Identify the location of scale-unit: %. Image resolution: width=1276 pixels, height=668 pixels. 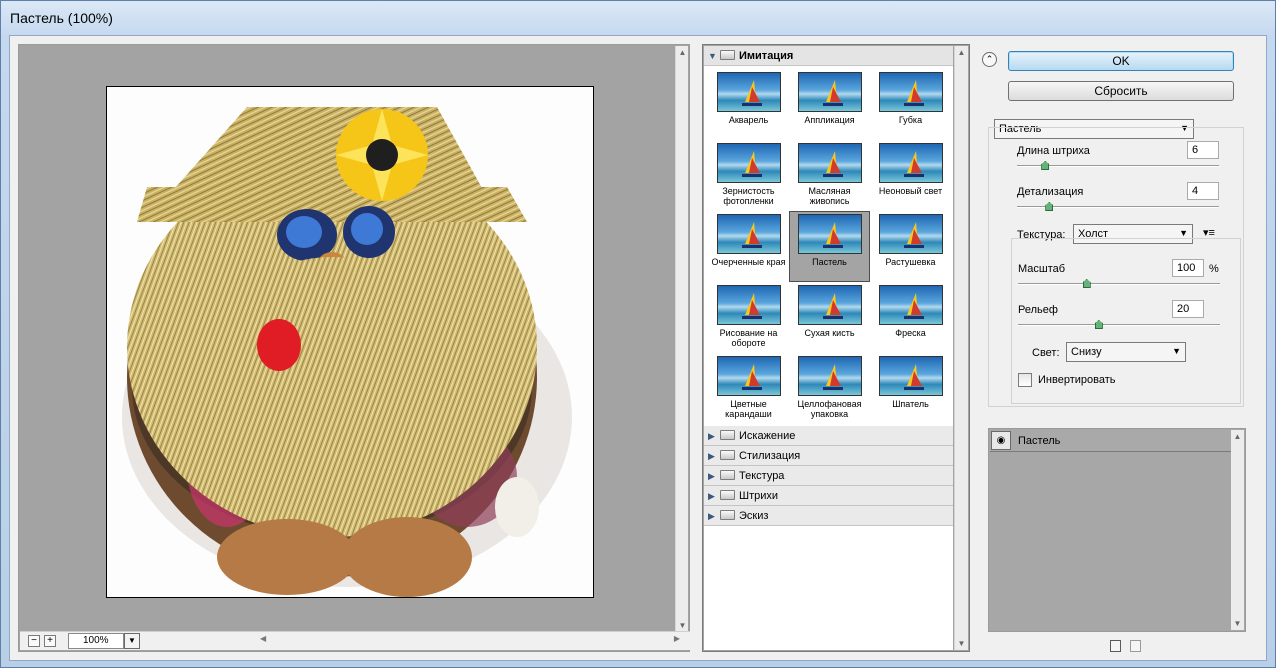
(1214, 269).